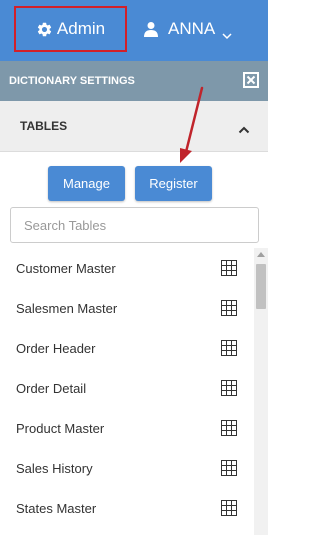 The height and width of the screenshot is (535, 320). I want to click on gear-icon, so click(44, 29).